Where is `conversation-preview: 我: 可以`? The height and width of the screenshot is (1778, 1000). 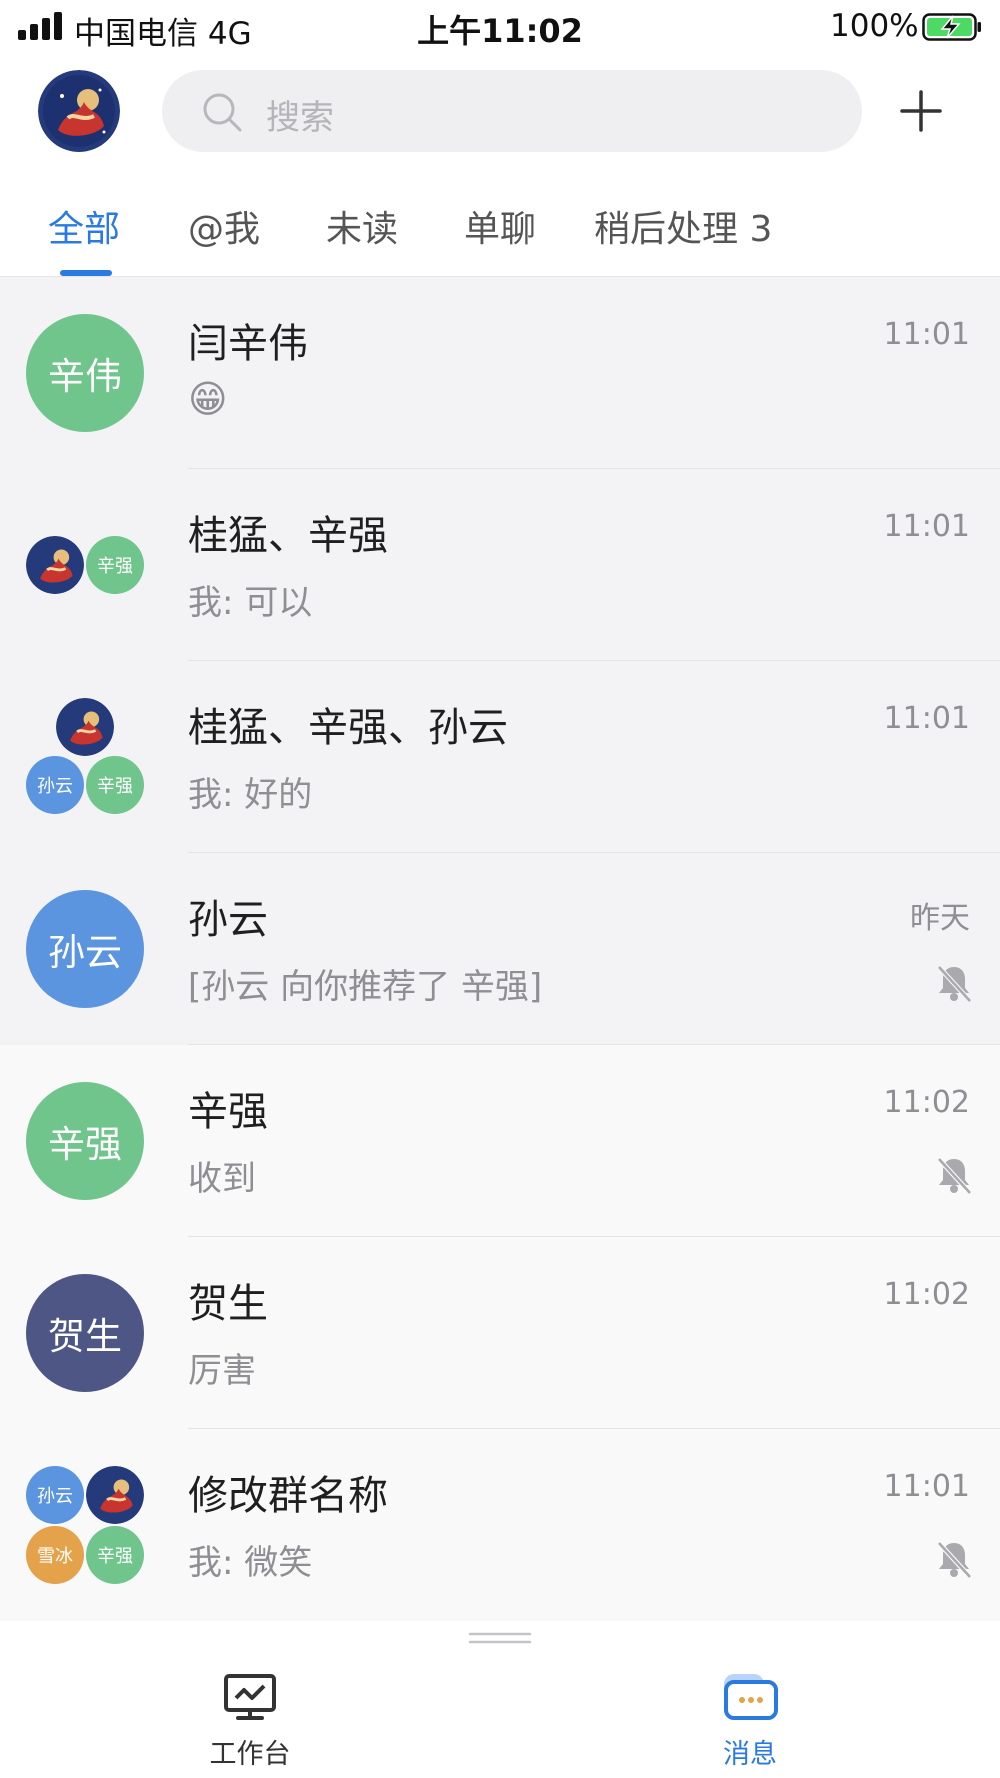
conversation-preview: 我: 可以 is located at coordinates (250, 603).